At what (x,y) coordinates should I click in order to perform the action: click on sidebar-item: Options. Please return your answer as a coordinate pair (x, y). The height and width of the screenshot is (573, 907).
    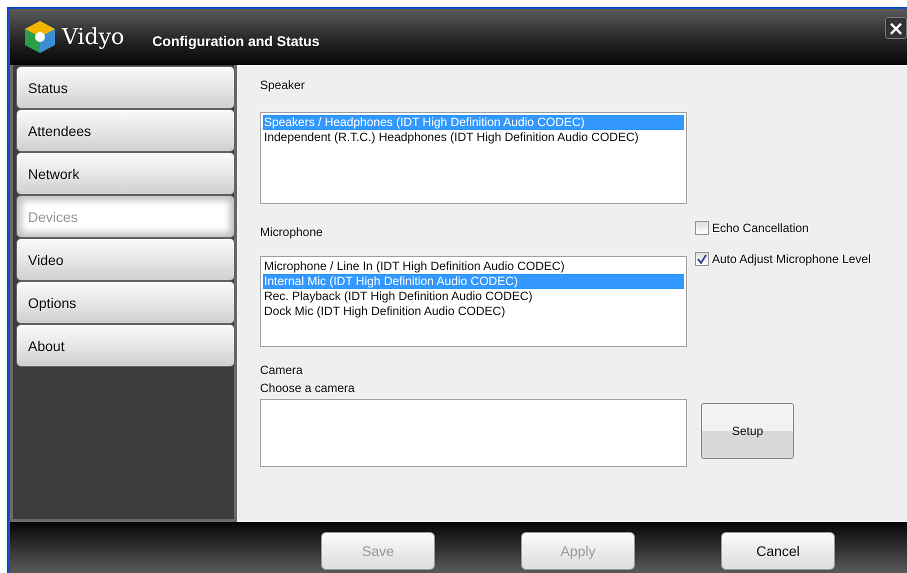
    Looking at the image, I should click on (125, 302).